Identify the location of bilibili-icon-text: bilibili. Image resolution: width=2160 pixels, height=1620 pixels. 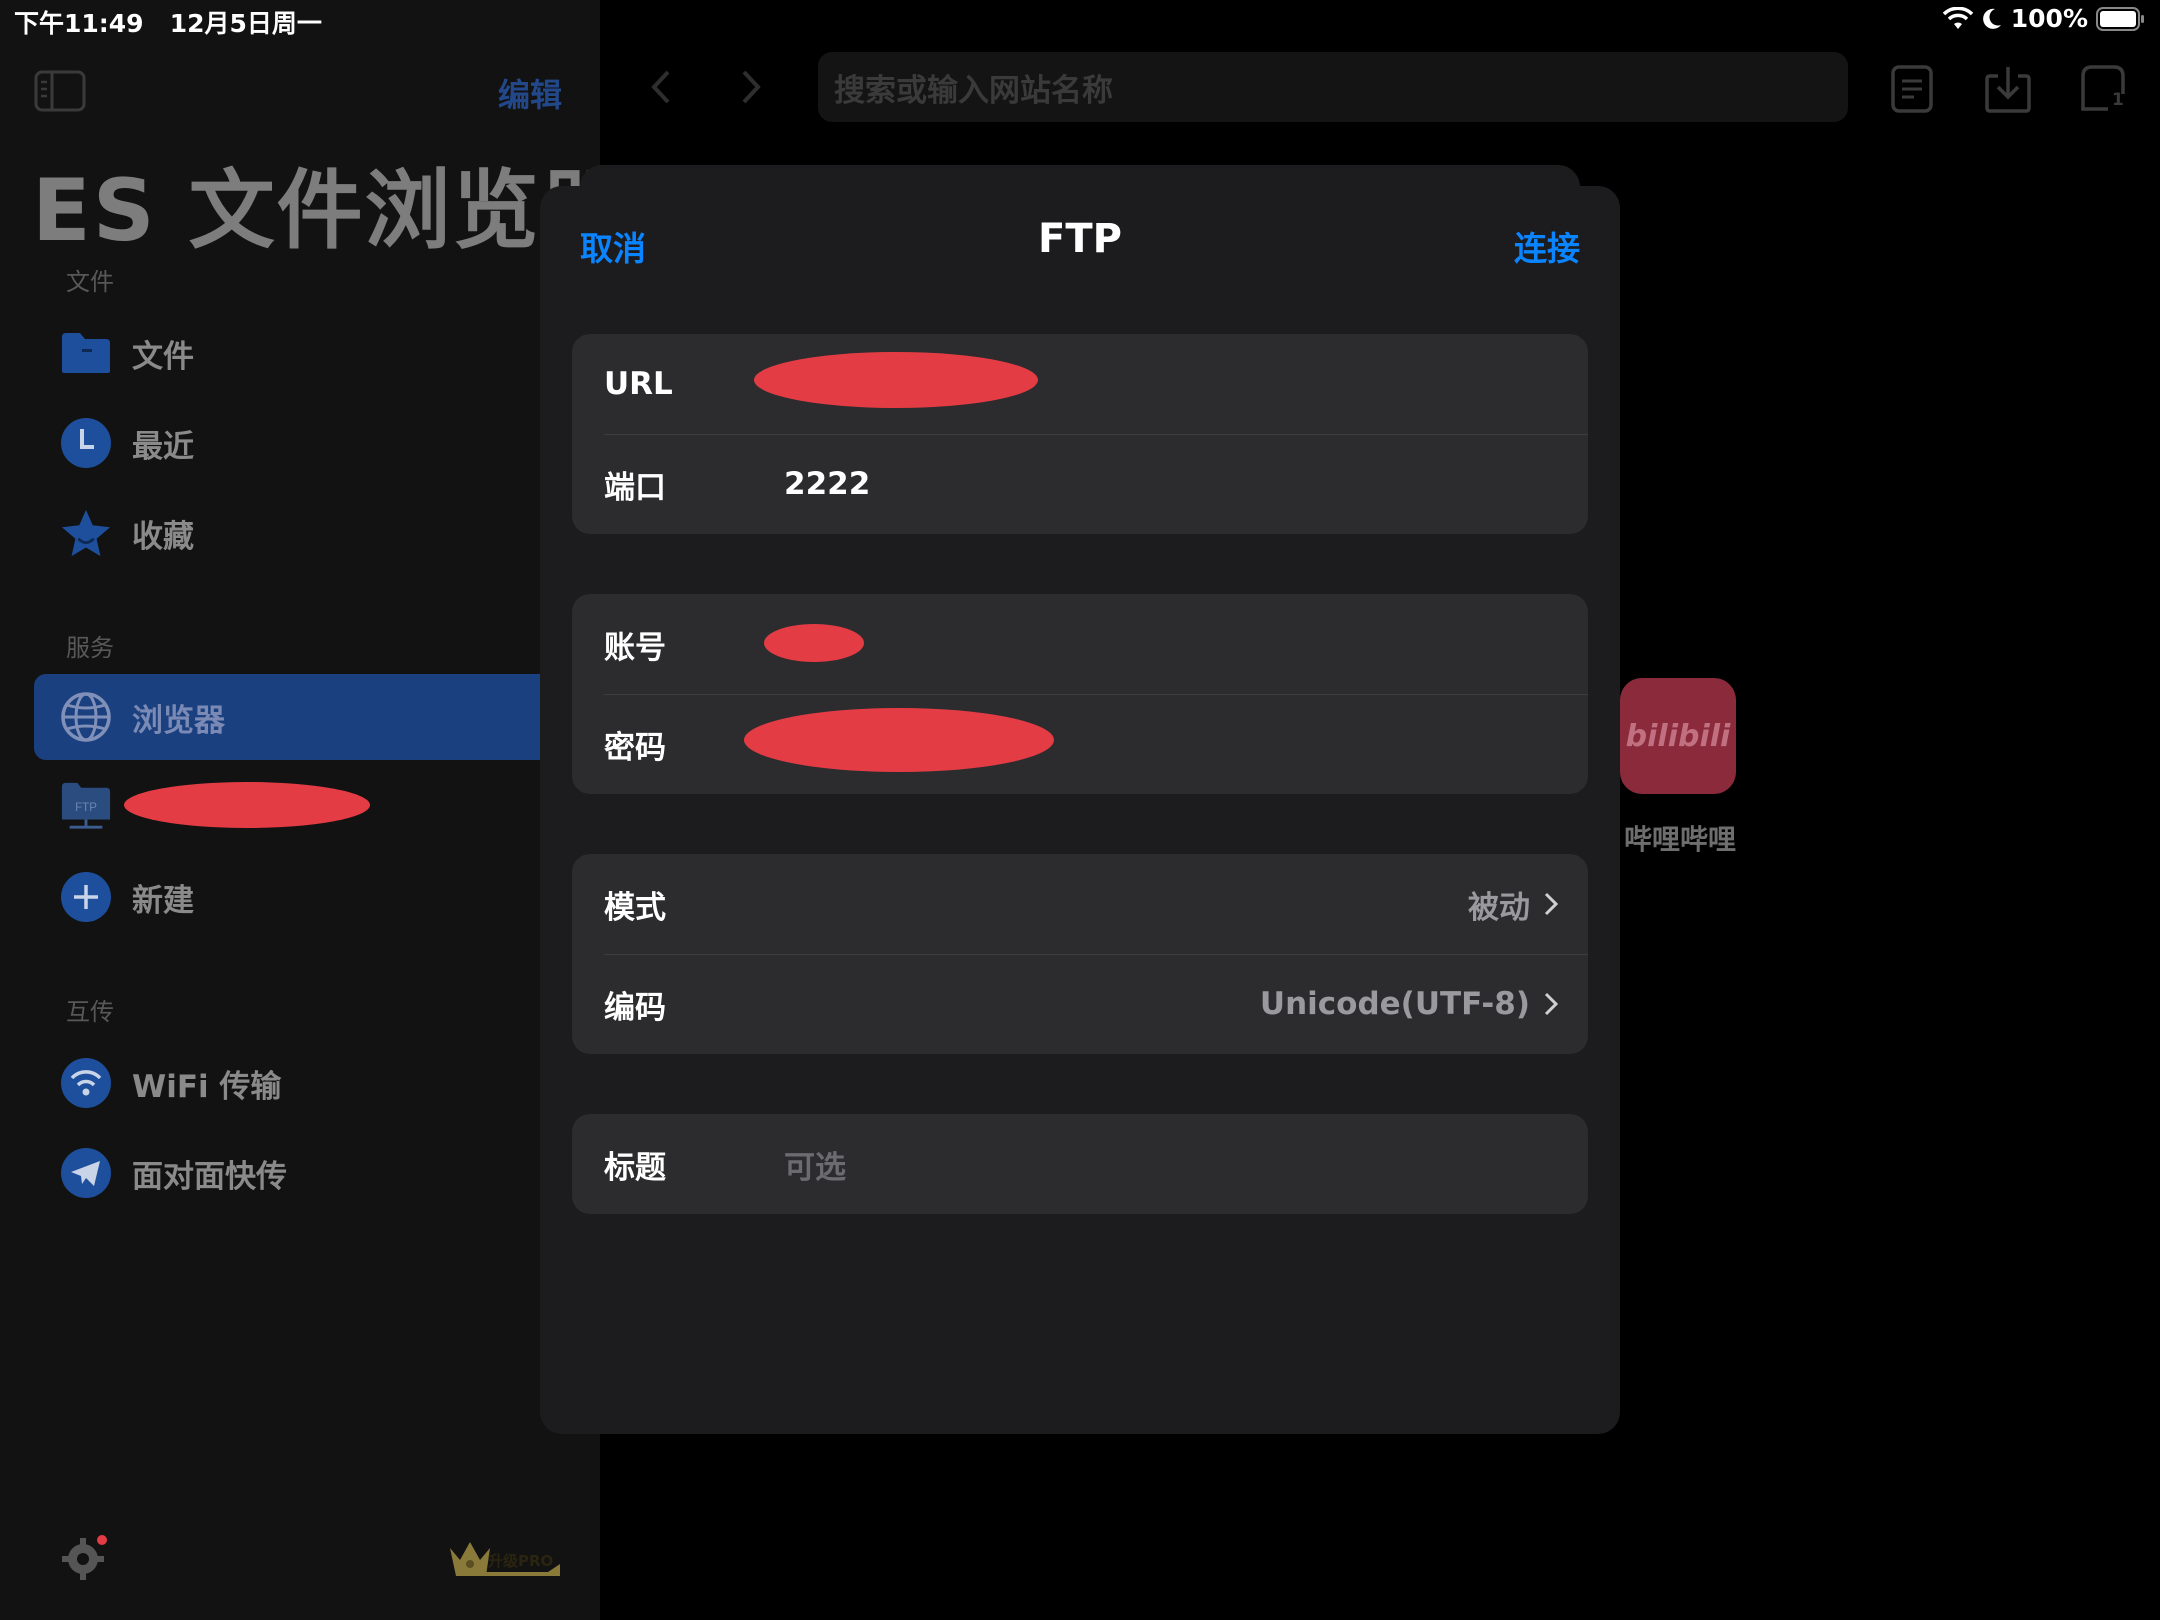
(1678, 736).